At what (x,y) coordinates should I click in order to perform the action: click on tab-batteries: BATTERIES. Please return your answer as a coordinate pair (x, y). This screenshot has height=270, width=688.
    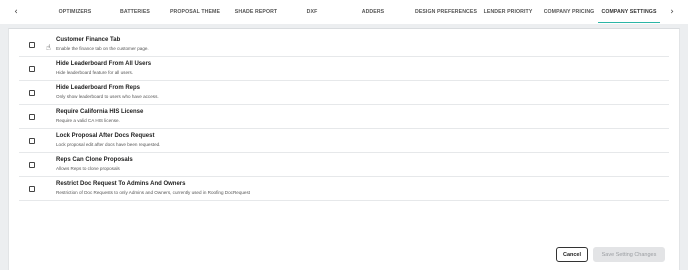
    Looking at the image, I should click on (135, 12).